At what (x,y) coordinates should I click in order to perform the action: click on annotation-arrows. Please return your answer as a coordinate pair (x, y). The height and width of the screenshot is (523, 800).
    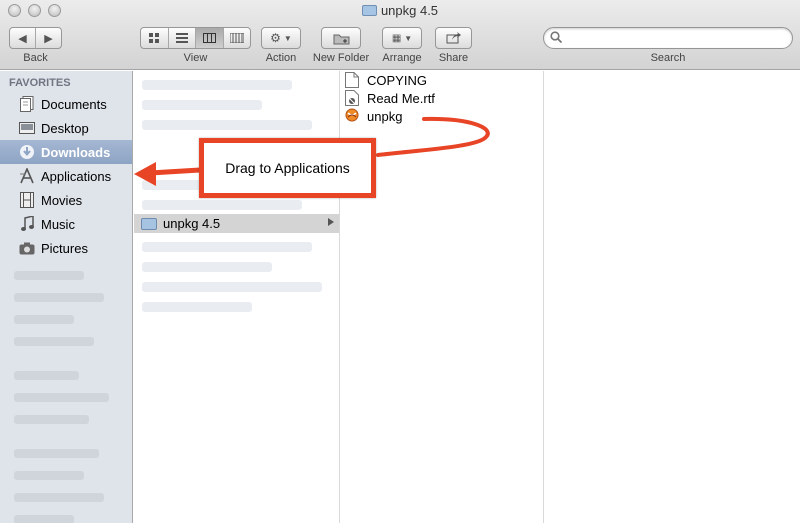
    Looking at the image, I should click on (312, 151).